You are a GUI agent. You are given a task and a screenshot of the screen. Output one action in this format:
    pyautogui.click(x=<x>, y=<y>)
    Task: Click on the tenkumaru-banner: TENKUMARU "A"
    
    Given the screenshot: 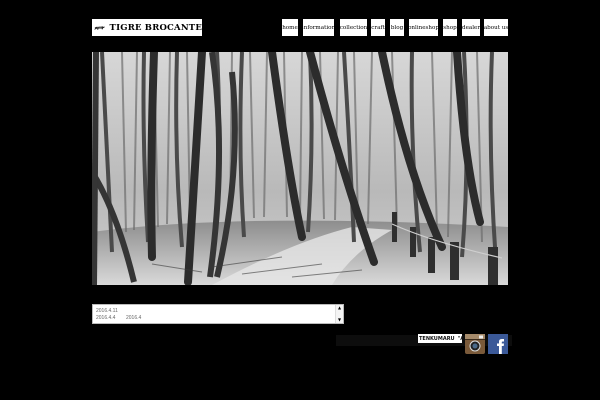 What is the action you would take?
    pyautogui.click(x=442, y=338)
    